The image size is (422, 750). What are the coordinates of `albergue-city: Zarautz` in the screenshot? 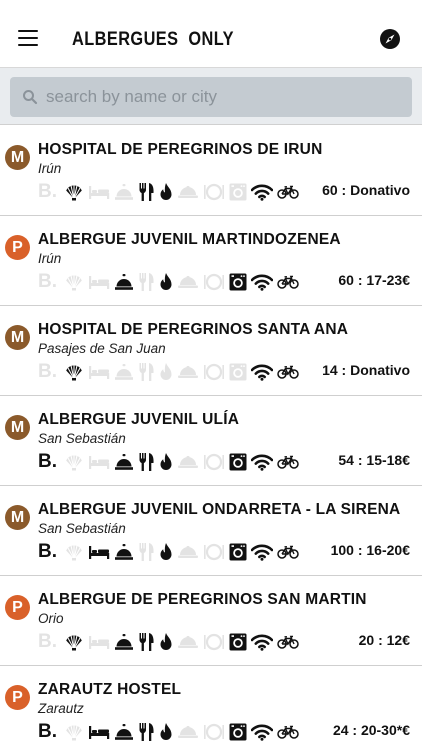 It's located at (61, 708).